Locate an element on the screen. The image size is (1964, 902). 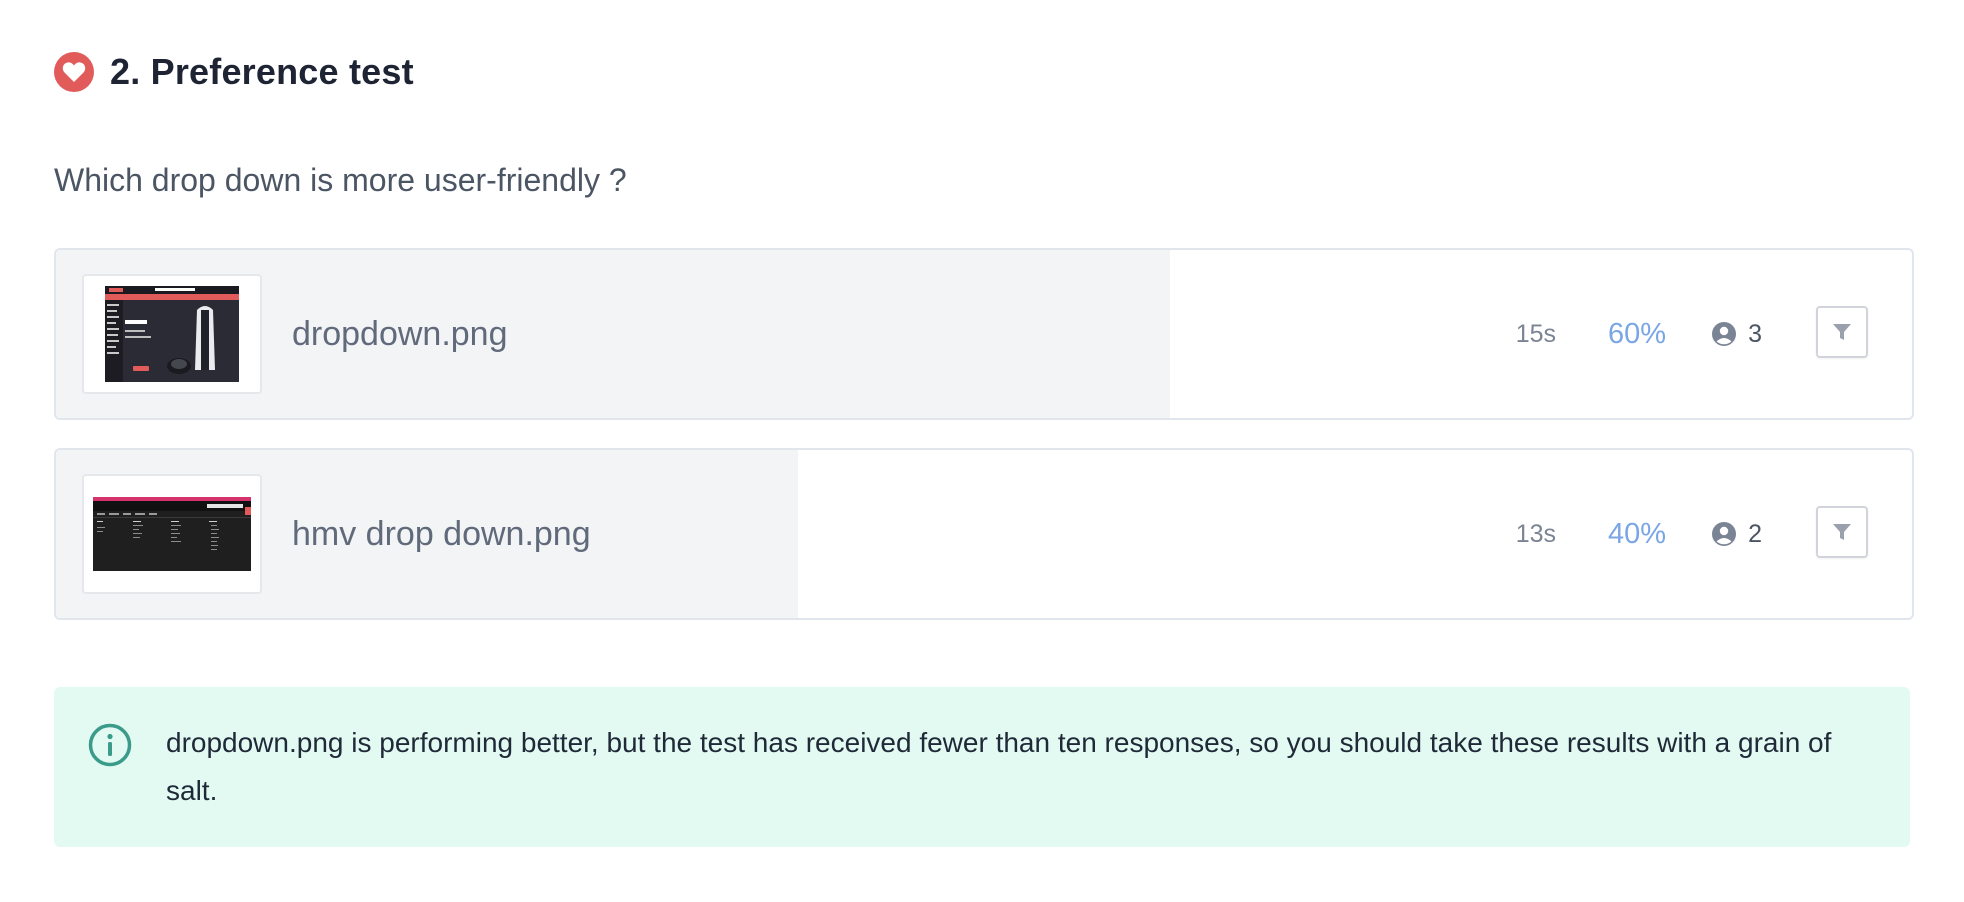
respondent-count: 3 is located at coordinates (1737, 334).